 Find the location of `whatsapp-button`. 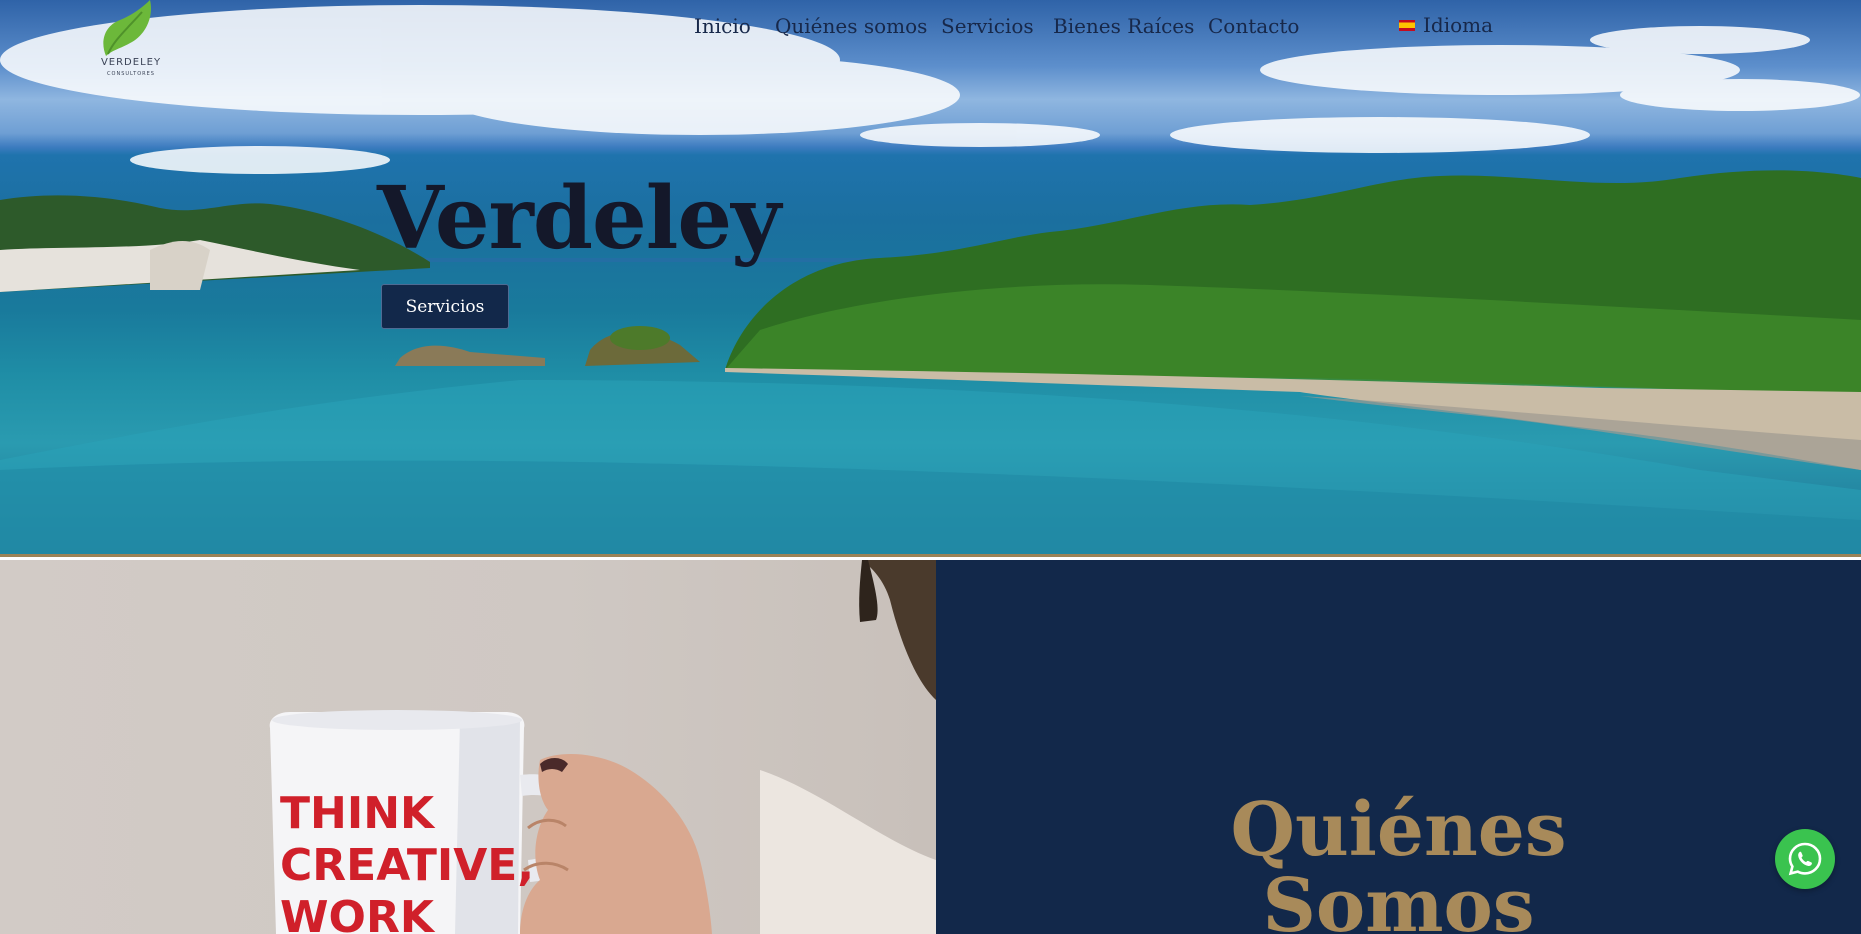

whatsapp-button is located at coordinates (1805, 859).